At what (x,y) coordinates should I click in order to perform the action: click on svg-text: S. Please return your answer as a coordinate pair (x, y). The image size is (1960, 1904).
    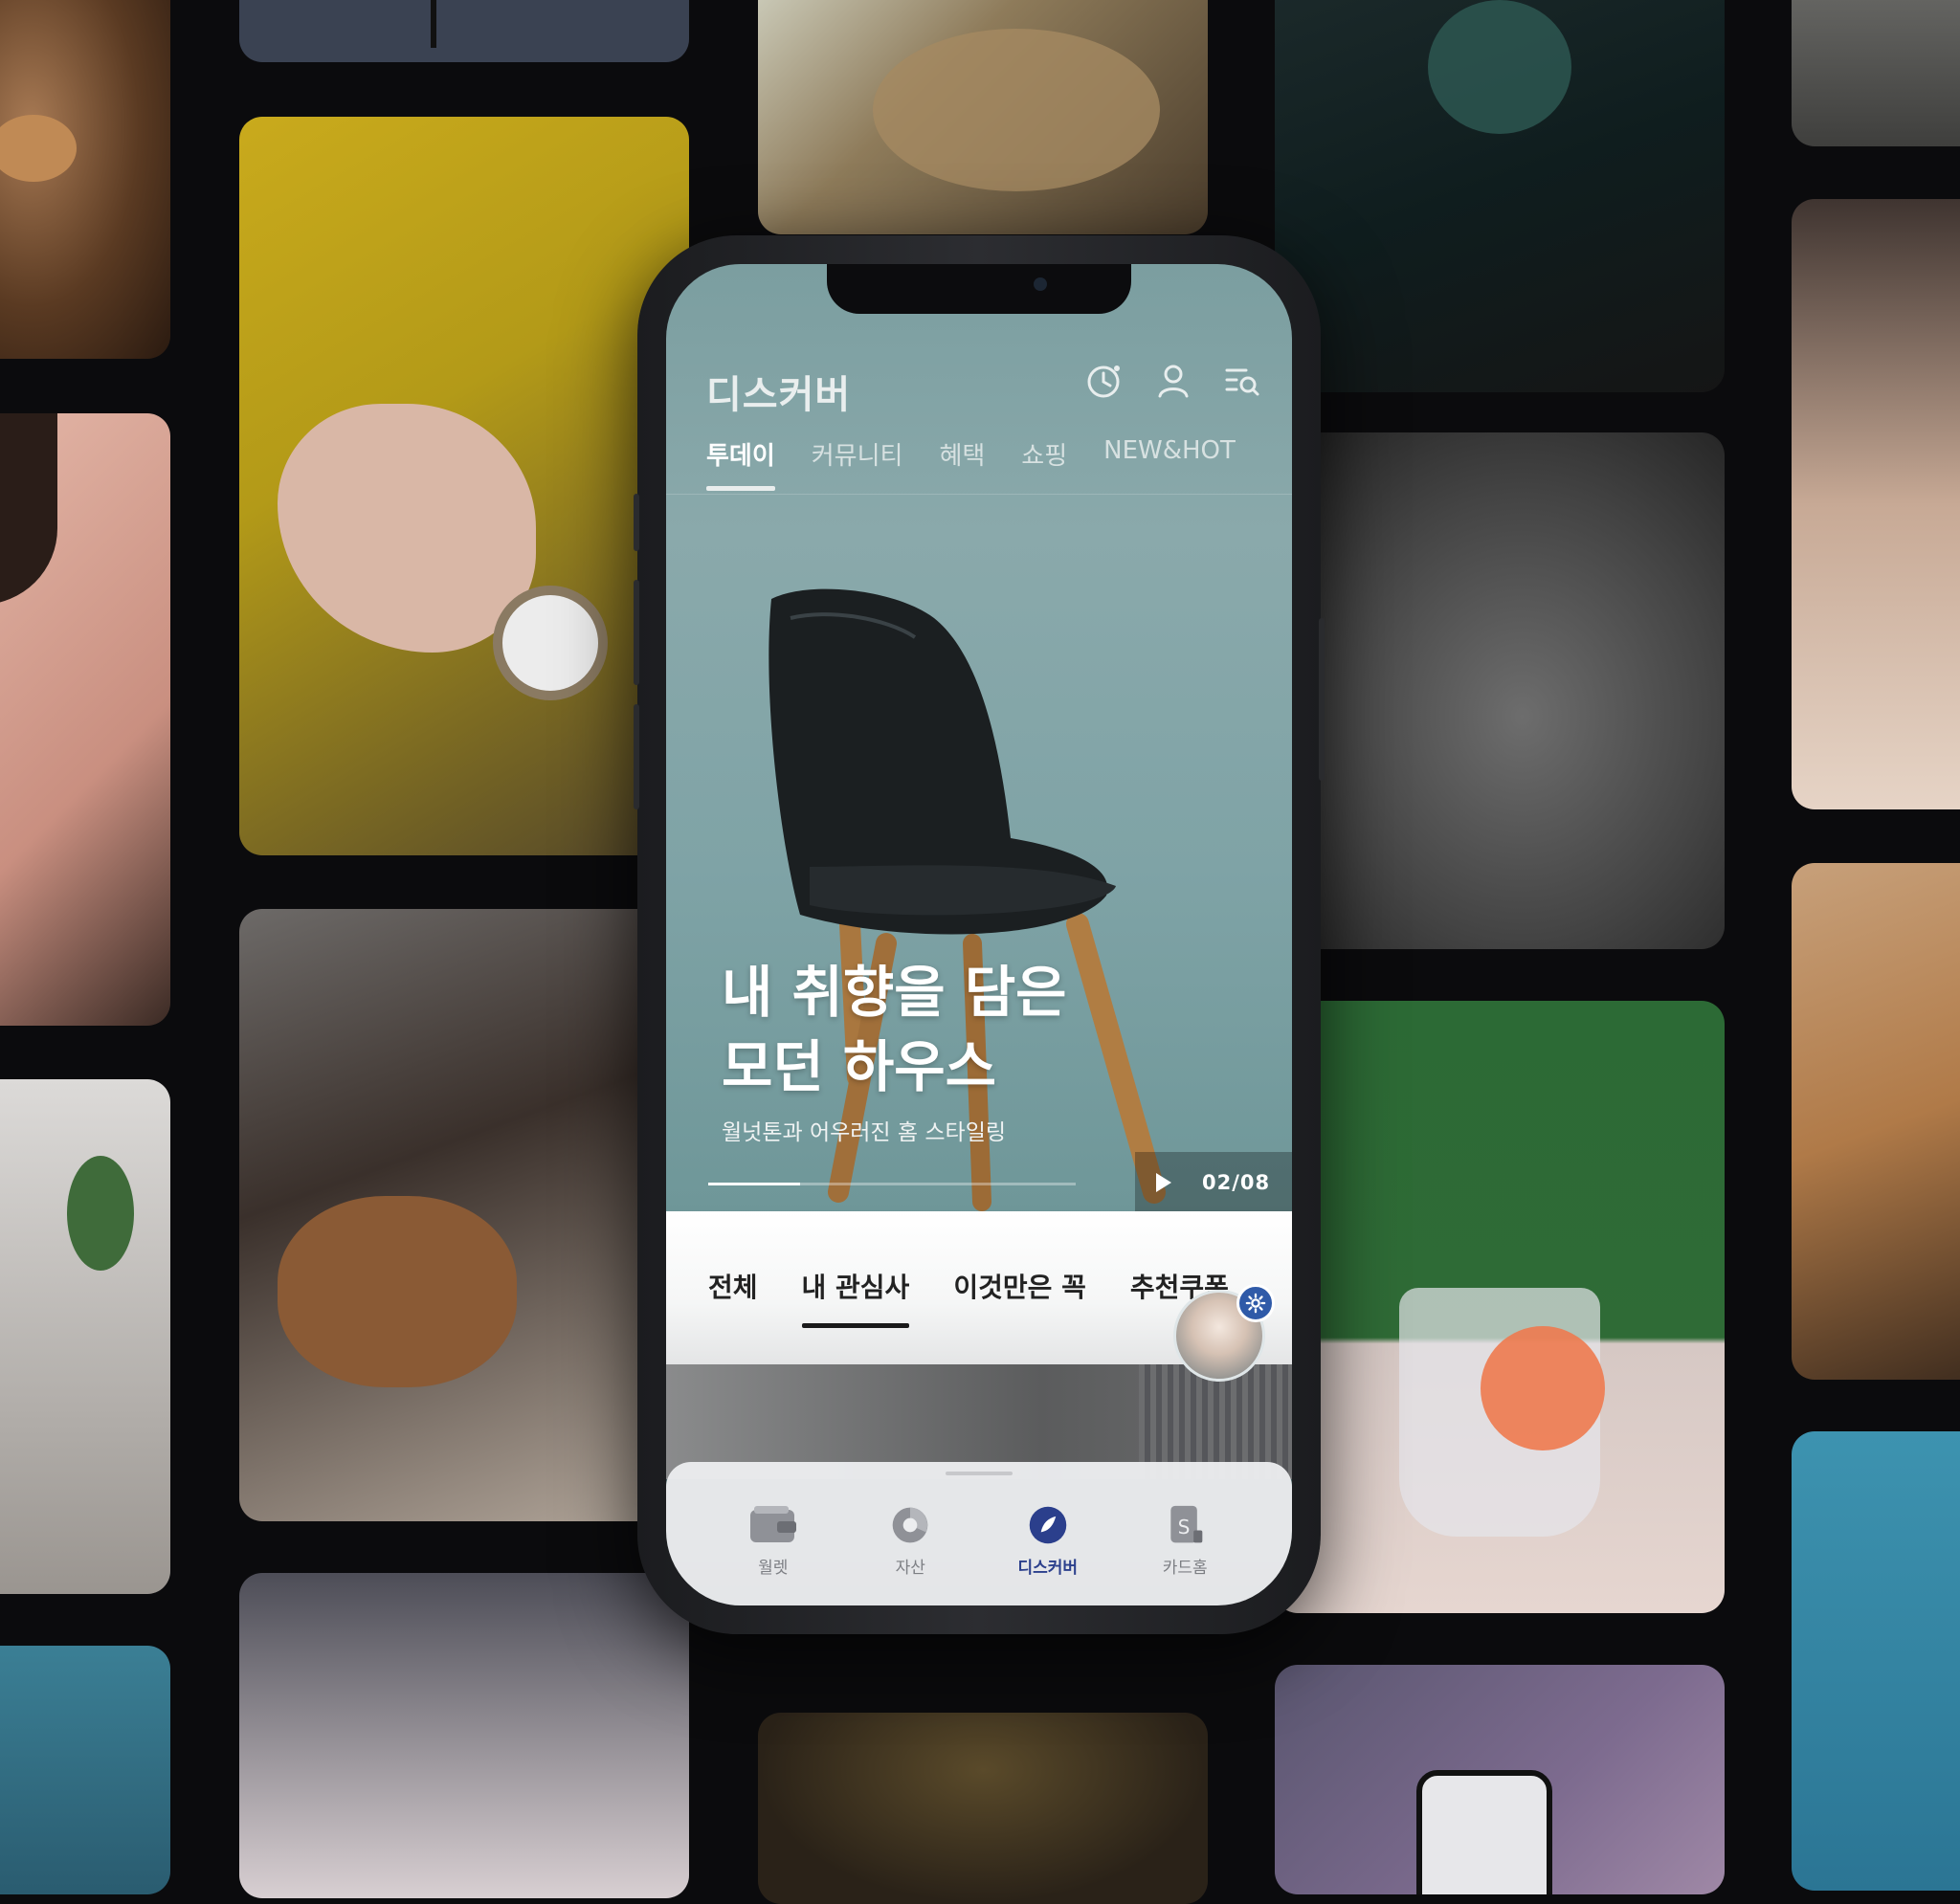
    Looking at the image, I should click on (1184, 1527).